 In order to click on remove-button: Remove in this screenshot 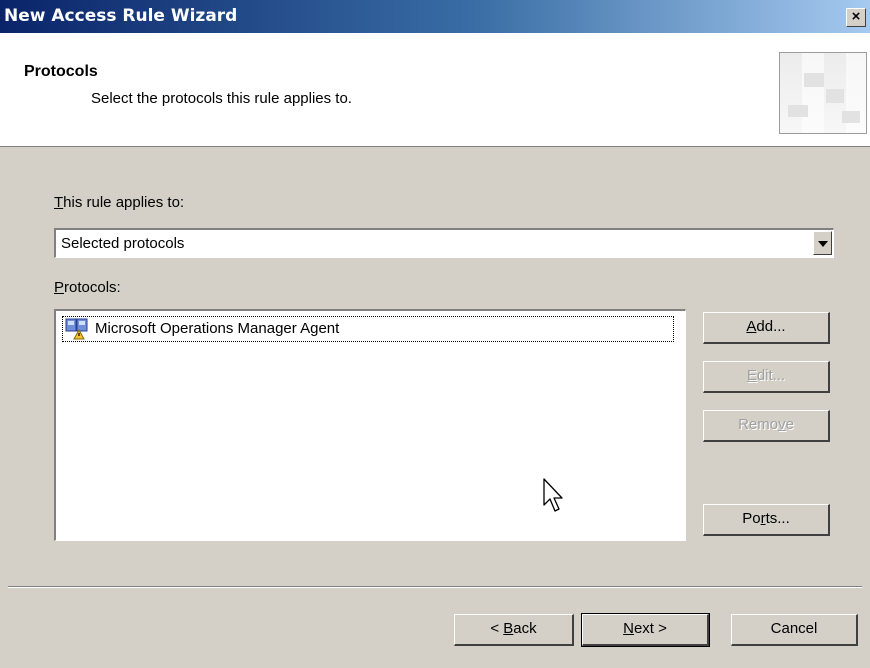, I will do `click(766, 426)`.